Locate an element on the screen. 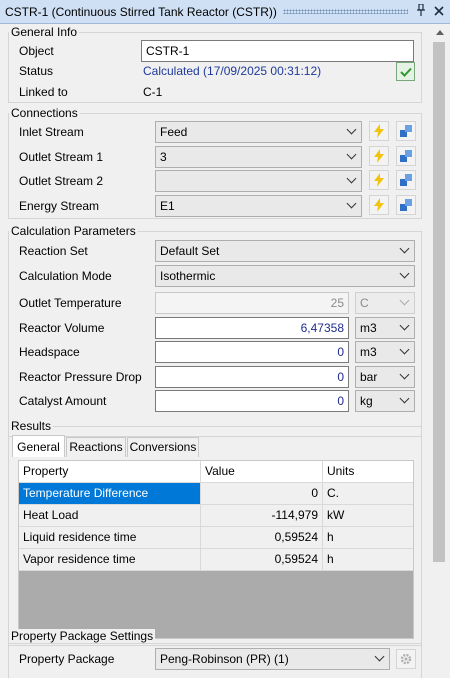 Image resolution: width=450 pixels, height=678 pixels. gear-icon is located at coordinates (406, 659).